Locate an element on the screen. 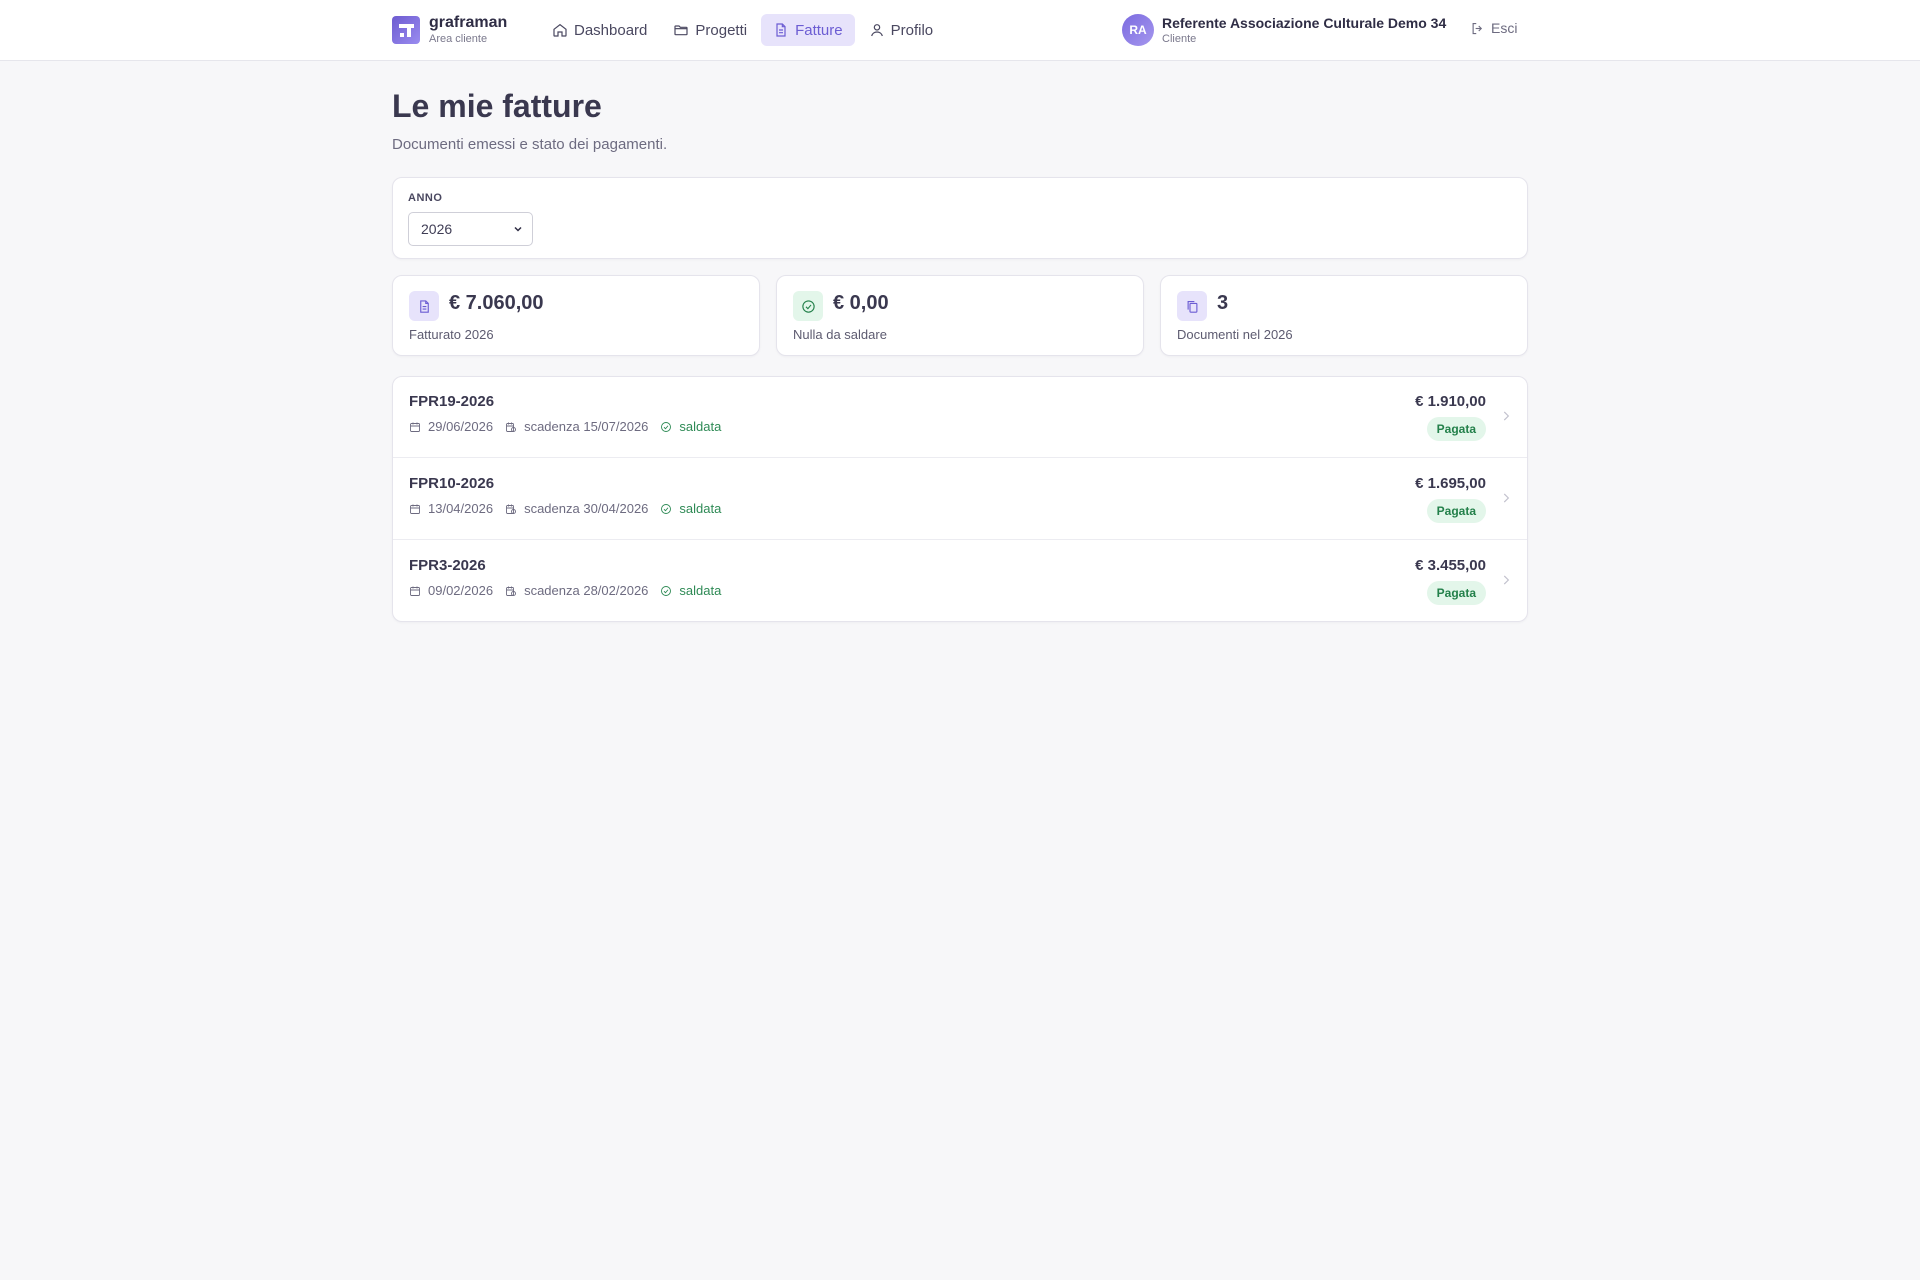  invoice-date: 29/06/2026 is located at coordinates (461, 426).